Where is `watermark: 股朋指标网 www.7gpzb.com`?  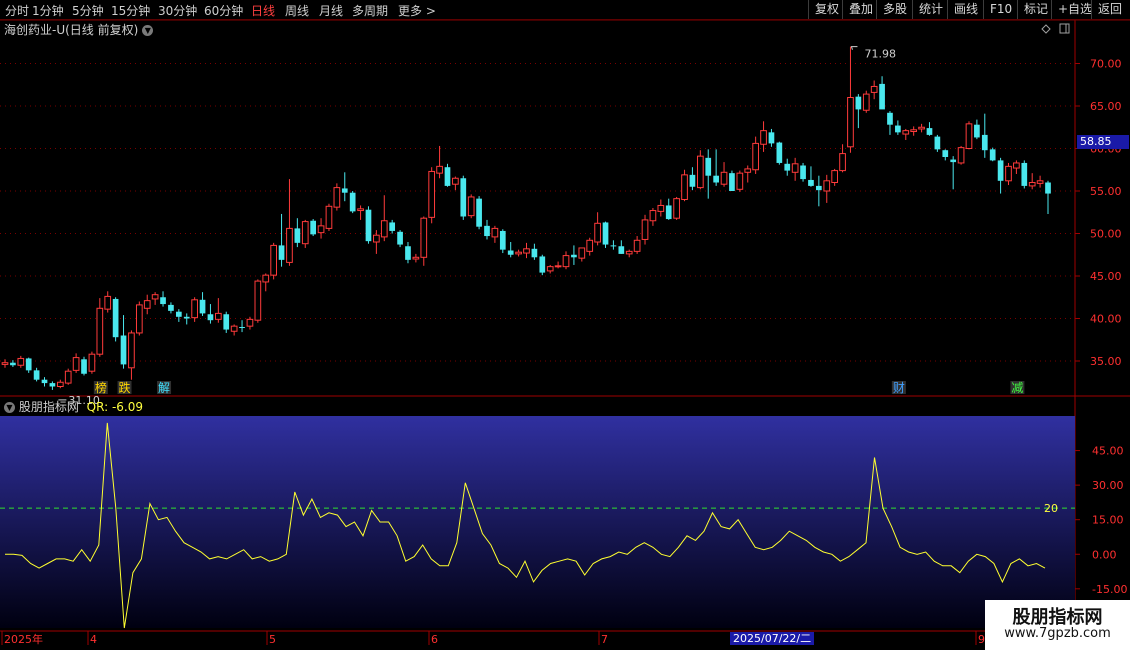
watermark: 股朋指标网 www.7gpzb.com is located at coordinates (1057, 625).